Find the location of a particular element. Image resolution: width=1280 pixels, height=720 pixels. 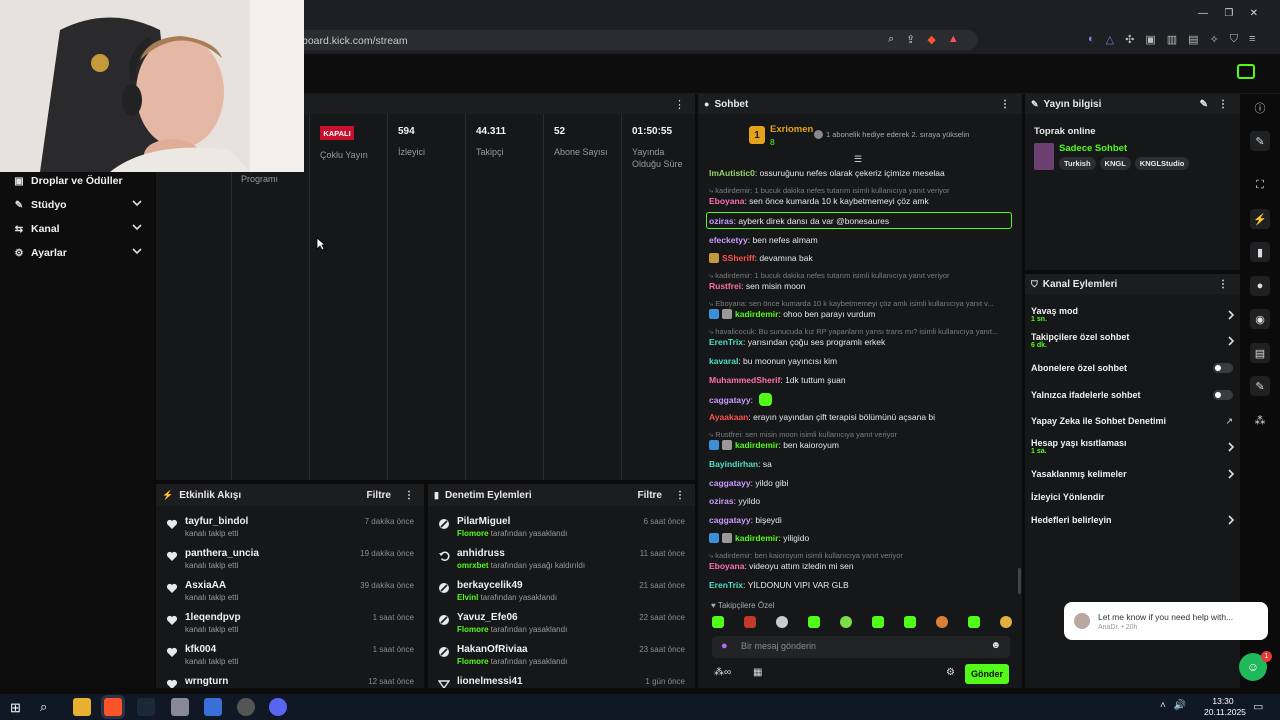

store-icon: ▦ is located at coordinates (757, 672).